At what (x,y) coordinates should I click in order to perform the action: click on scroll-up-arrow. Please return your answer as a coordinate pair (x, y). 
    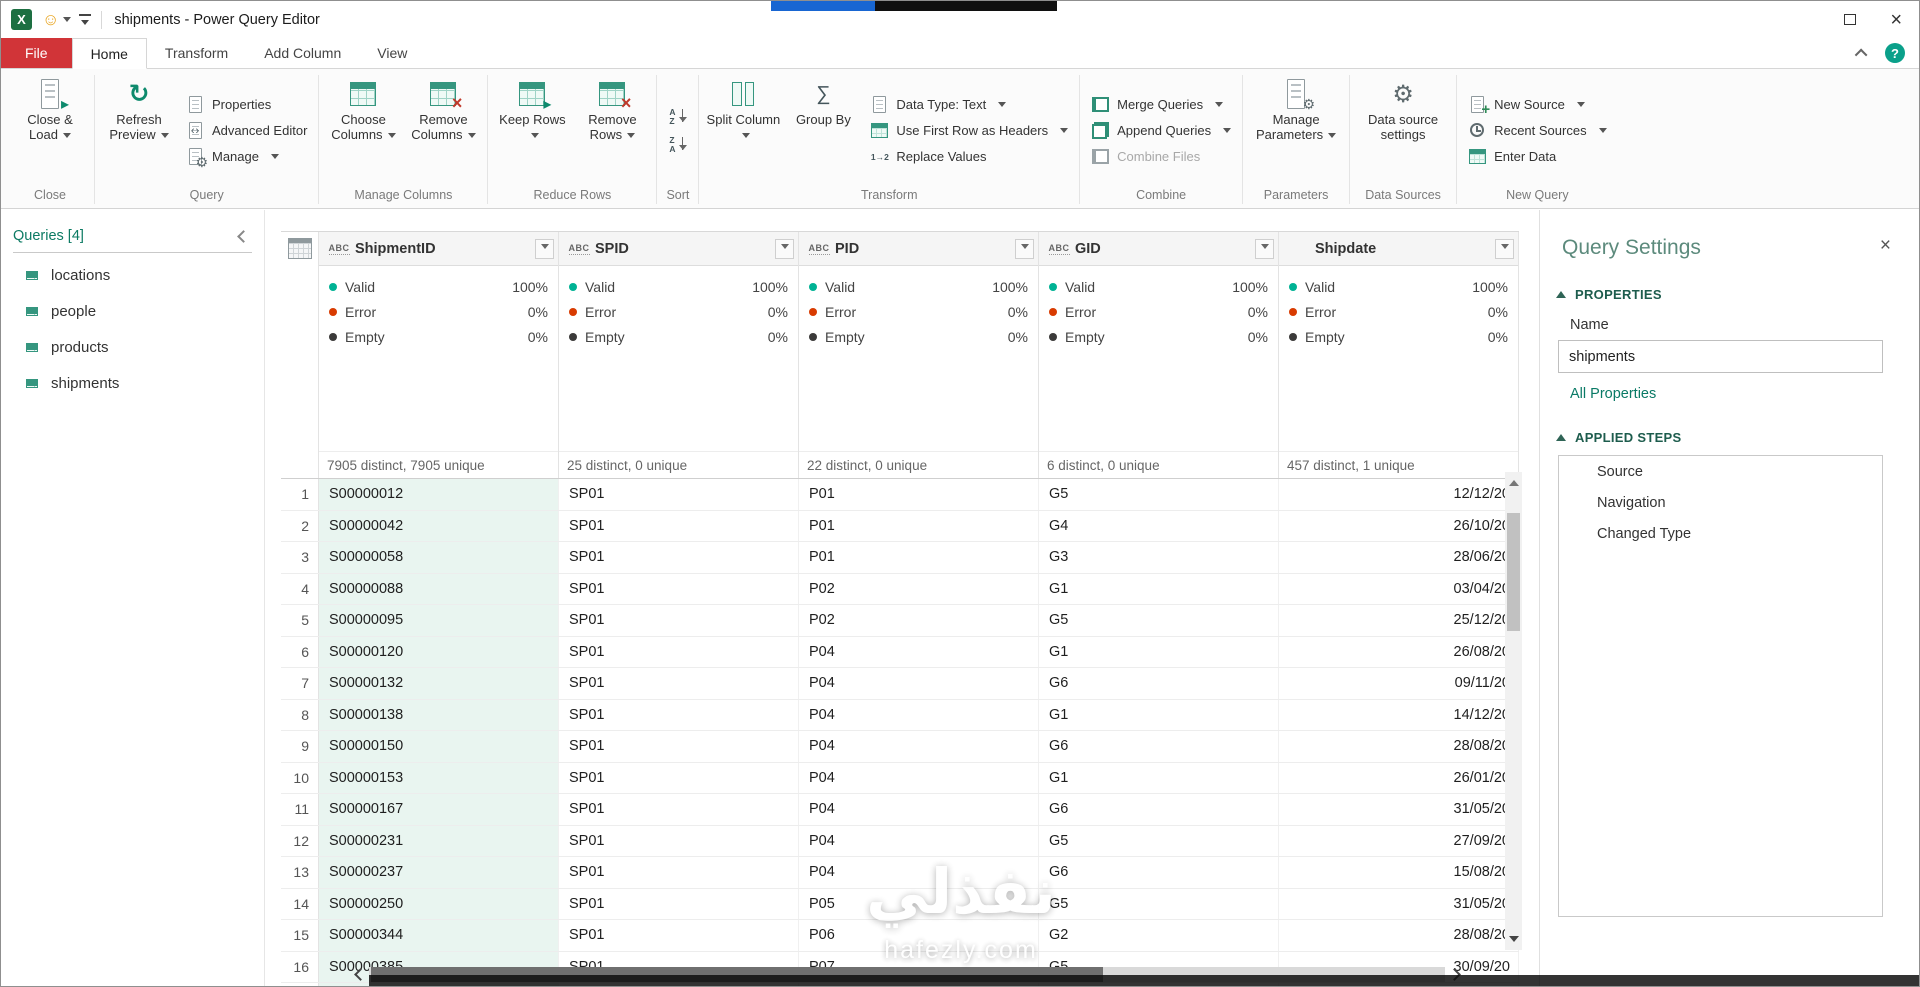
    Looking at the image, I should click on (1513, 480).